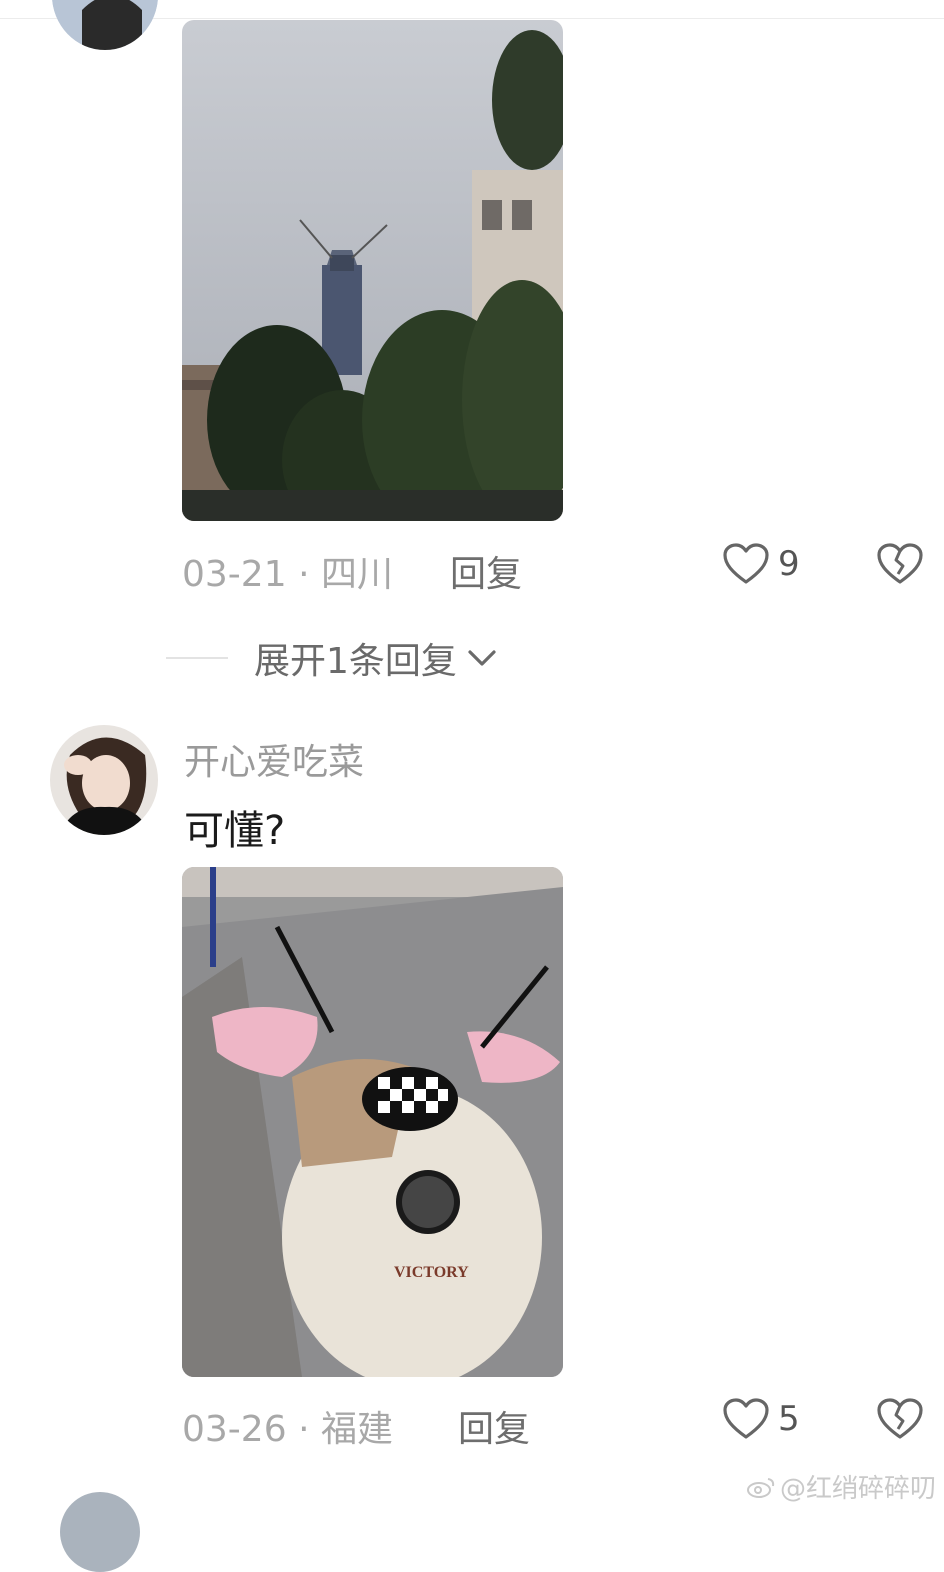  Describe the element at coordinates (789, 564) in the screenshot. I see `like-count: 9` at that location.